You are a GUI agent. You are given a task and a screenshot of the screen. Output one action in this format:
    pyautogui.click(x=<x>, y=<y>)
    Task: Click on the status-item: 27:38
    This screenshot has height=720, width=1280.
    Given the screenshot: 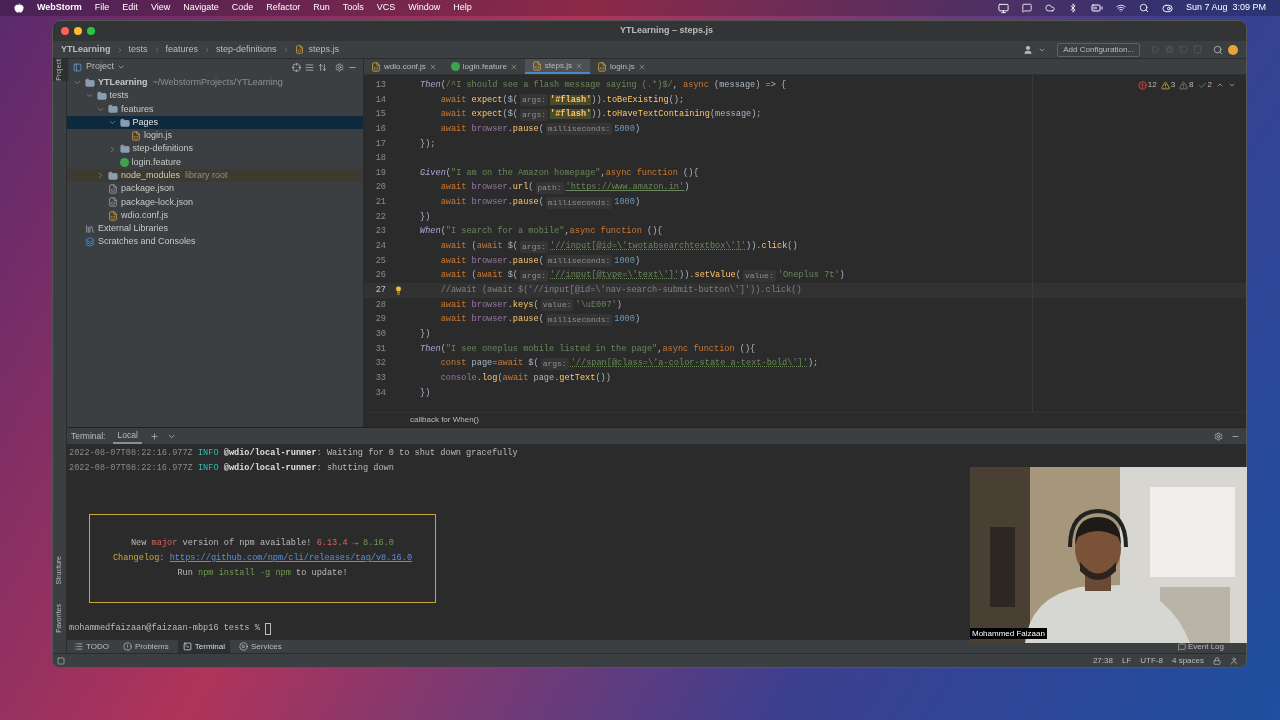 What is the action you would take?
    pyautogui.click(x=1102, y=660)
    